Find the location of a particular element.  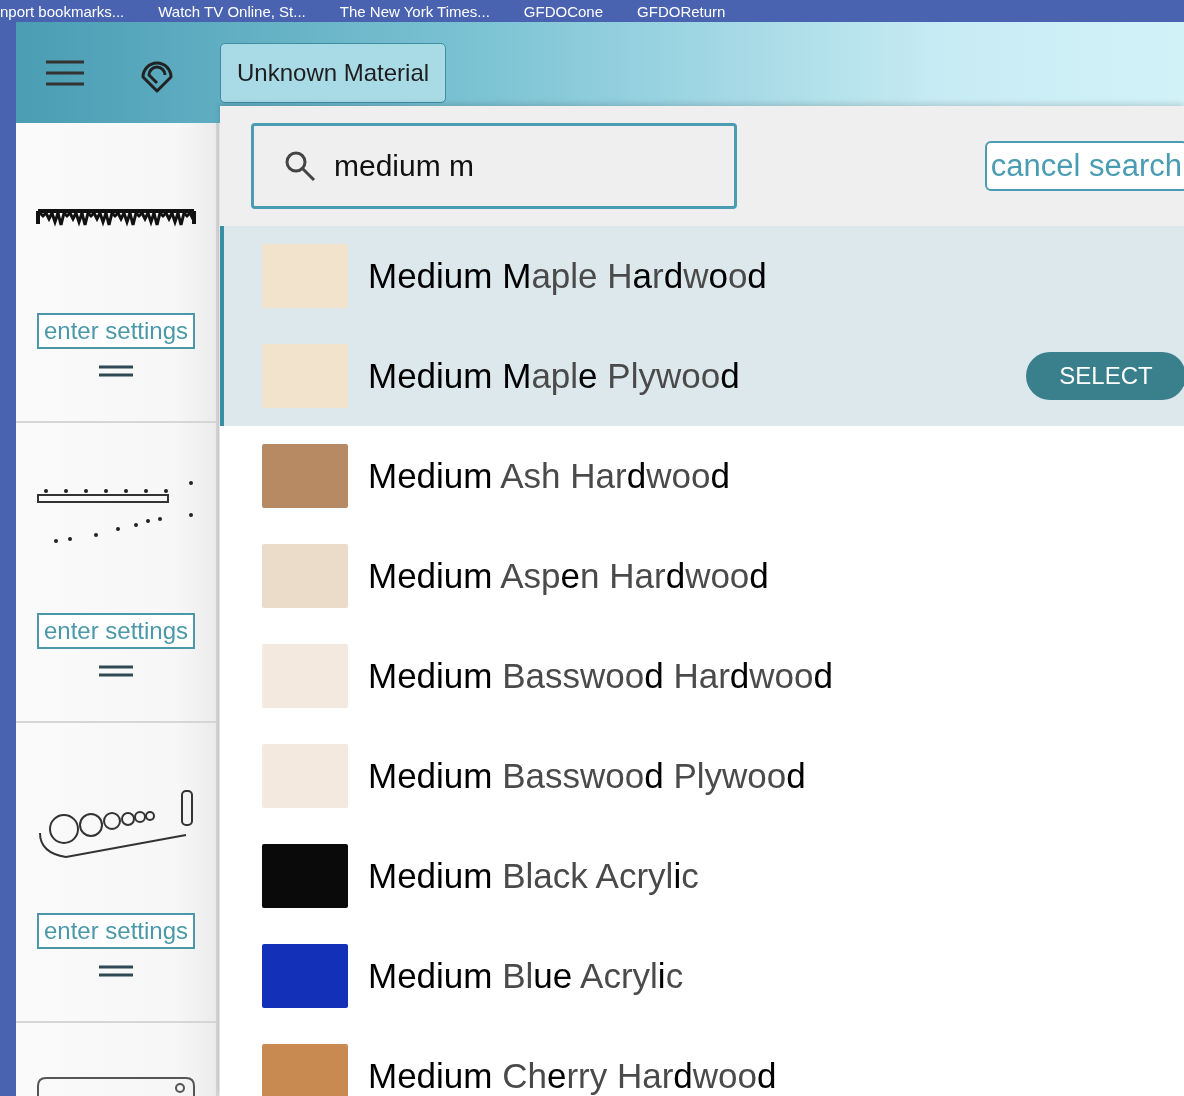

material-row: Medium Maple Hardwood is located at coordinates (702, 276).